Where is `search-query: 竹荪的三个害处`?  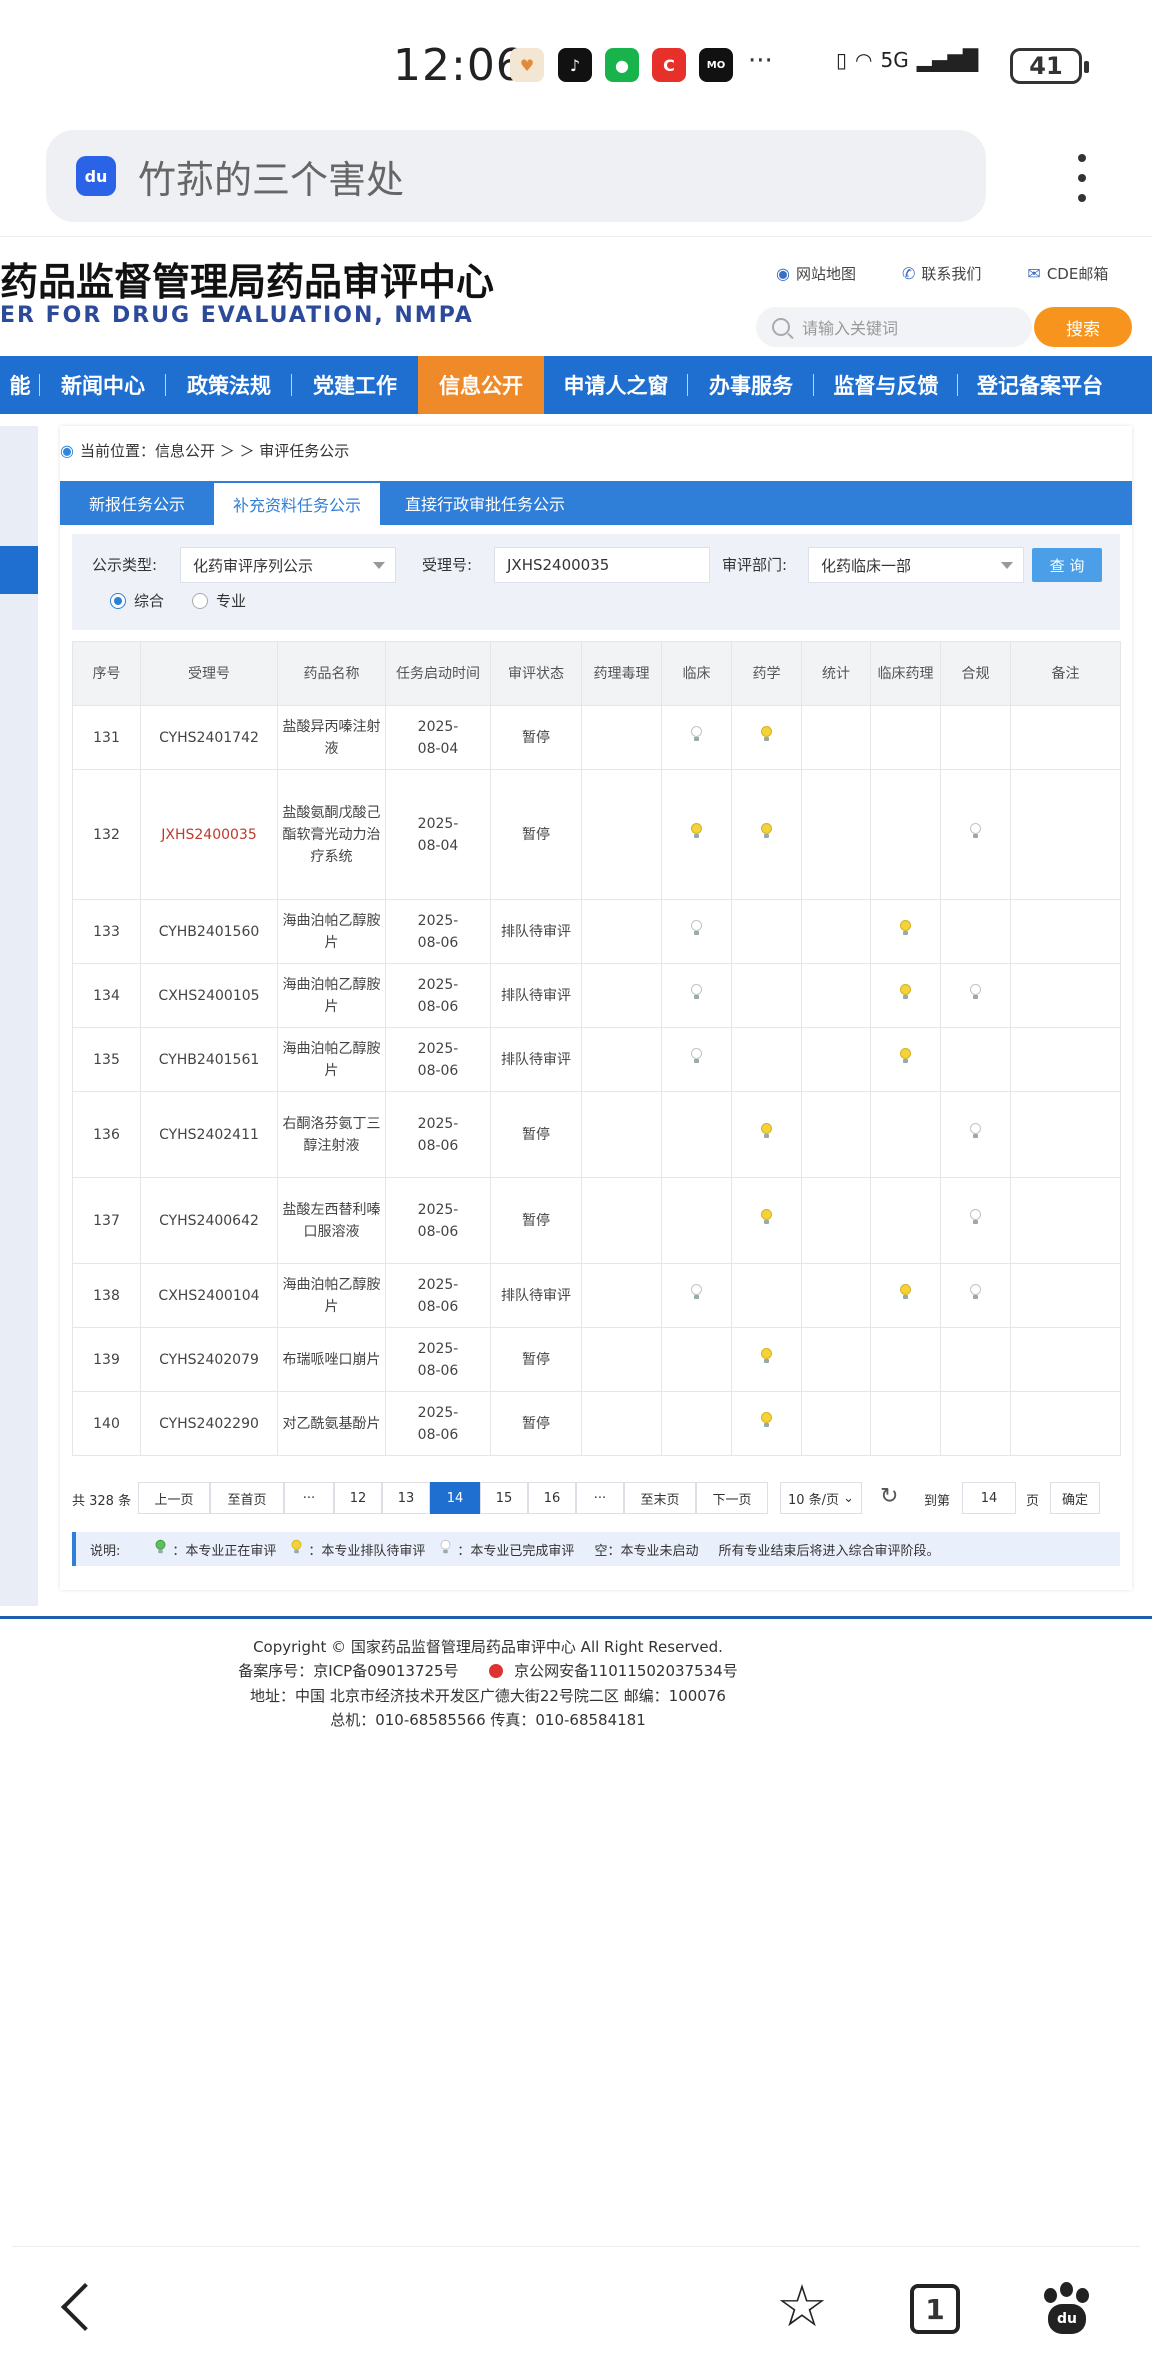
search-query: 竹荪的三个害处 is located at coordinates (271, 176).